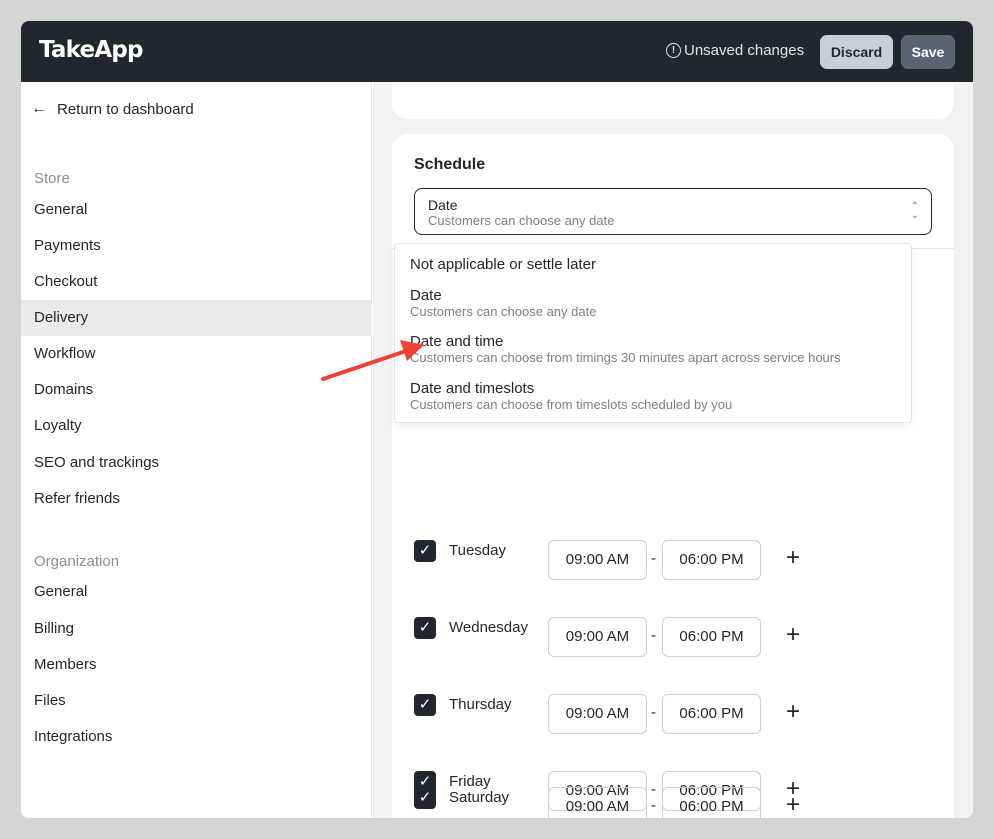 Image resolution: width=994 pixels, height=839 pixels. What do you see at coordinates (77, 561) in the screenshot?
I see `organization-section-label: Organization` at bounding box center [77, 561].